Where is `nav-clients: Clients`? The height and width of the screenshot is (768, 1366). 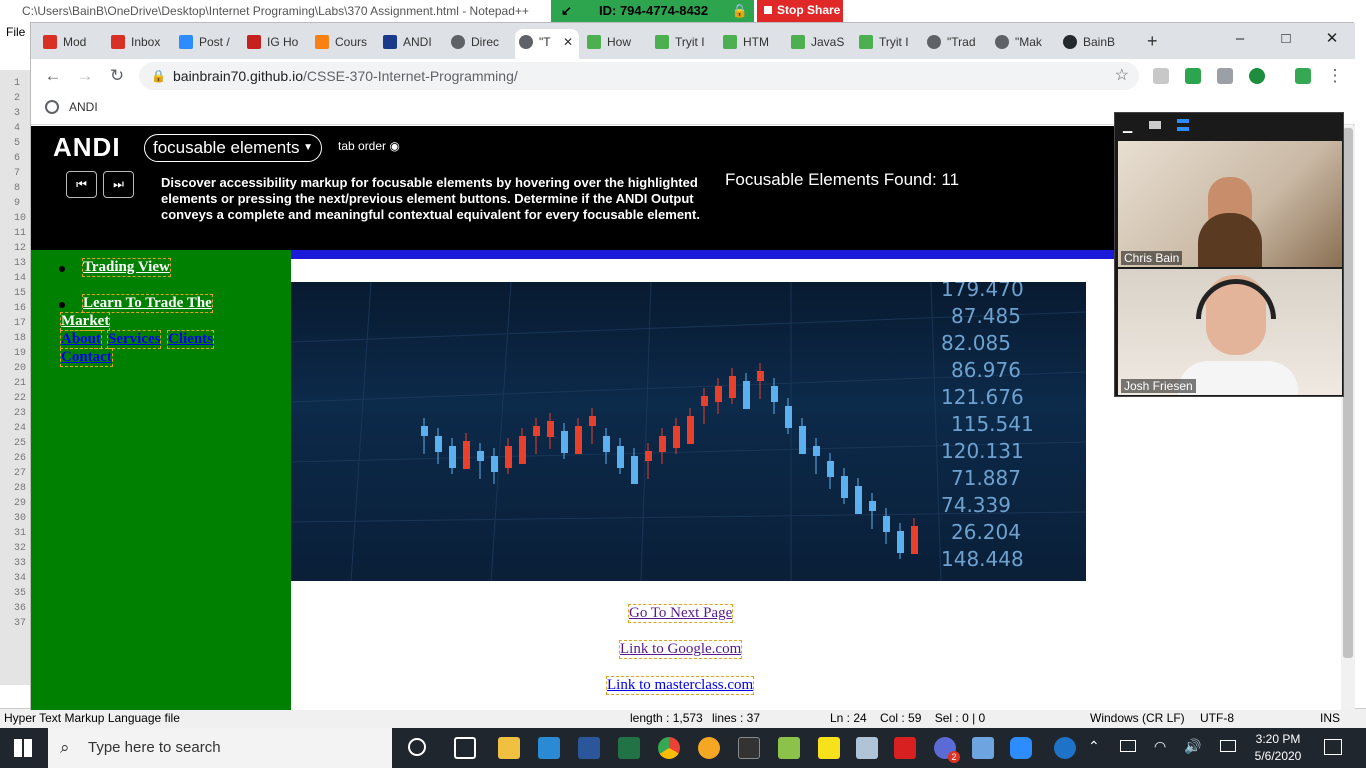 nav-clients: Clients is located at coordinates (190, 339).